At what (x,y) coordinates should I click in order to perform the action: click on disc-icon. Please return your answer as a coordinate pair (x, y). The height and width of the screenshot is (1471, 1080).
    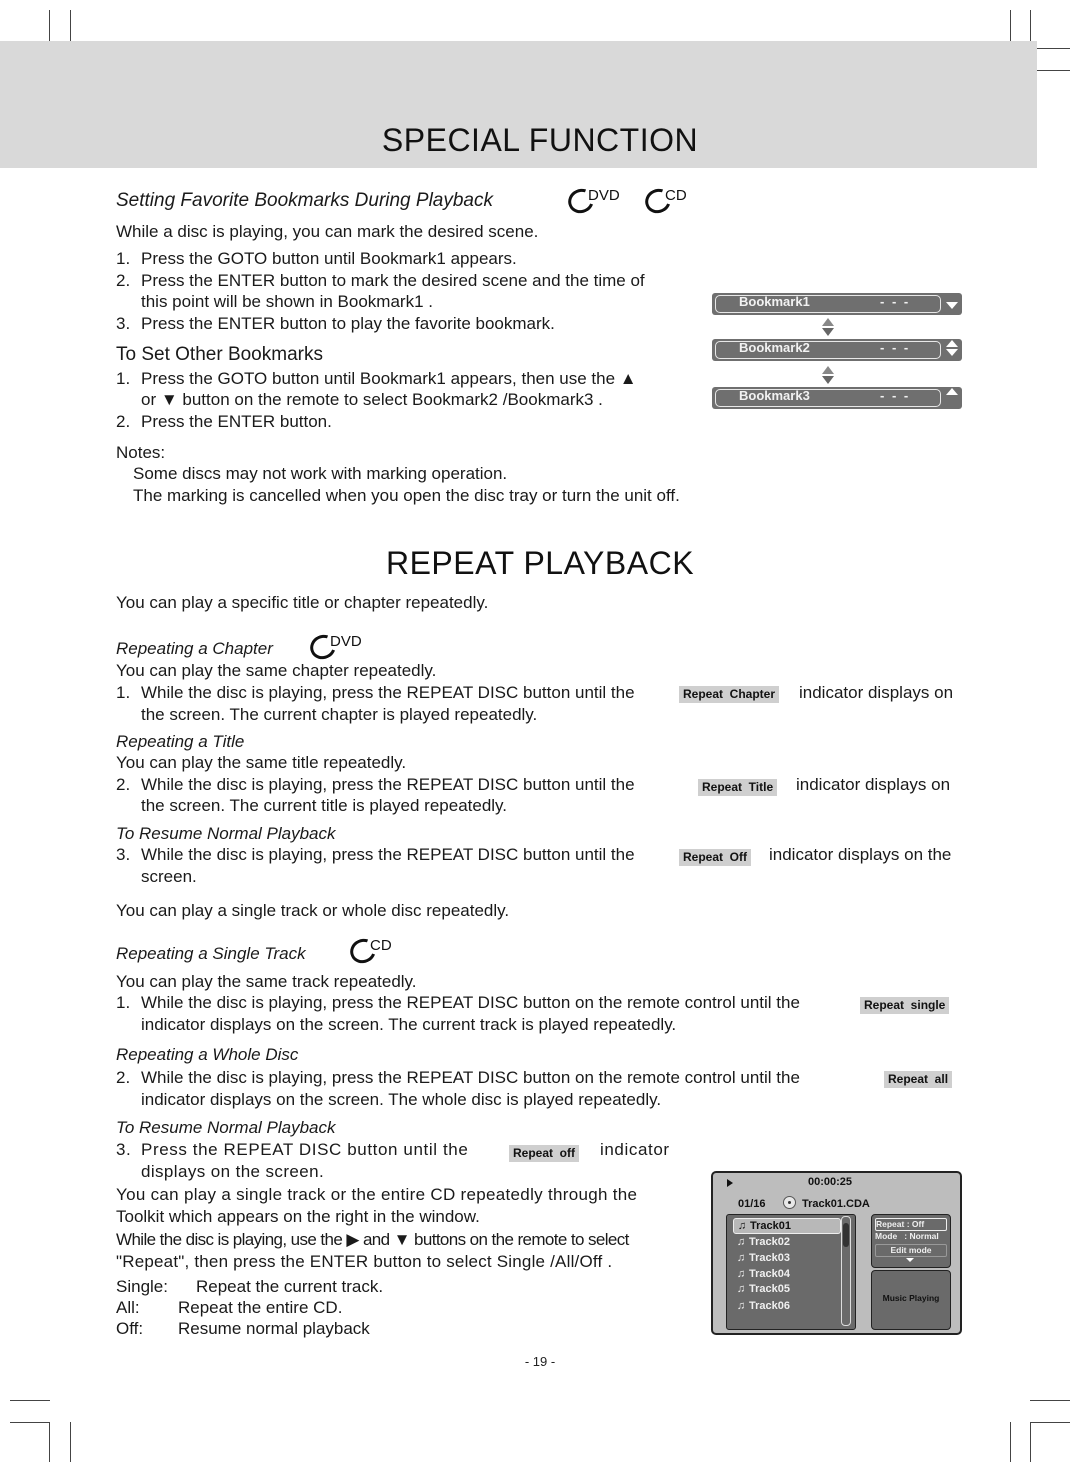
    Looking at the image, I should click on (789, 1202).